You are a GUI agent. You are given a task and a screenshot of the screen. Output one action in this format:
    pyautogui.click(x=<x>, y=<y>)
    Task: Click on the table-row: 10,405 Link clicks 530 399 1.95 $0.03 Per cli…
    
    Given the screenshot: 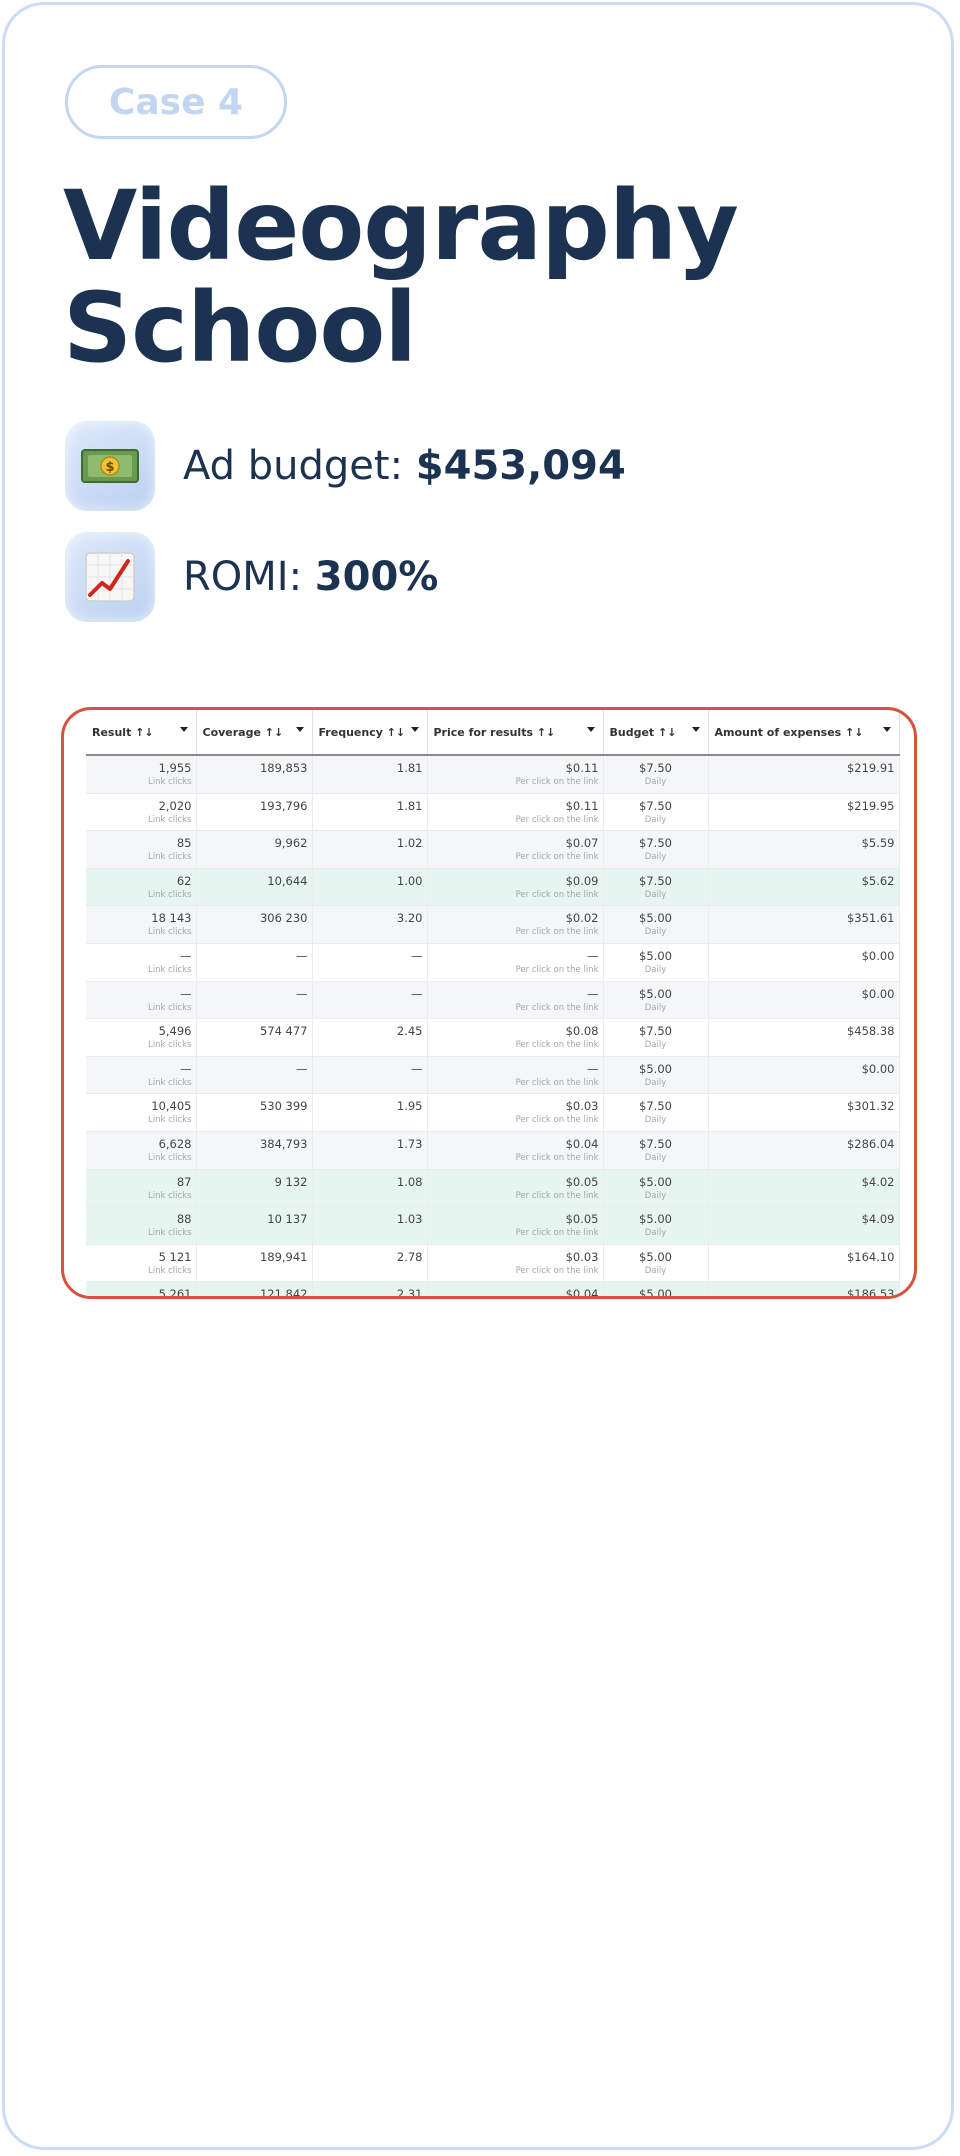 What is the action you would take?
    pyautogui.click(x=493, y=1112)
    